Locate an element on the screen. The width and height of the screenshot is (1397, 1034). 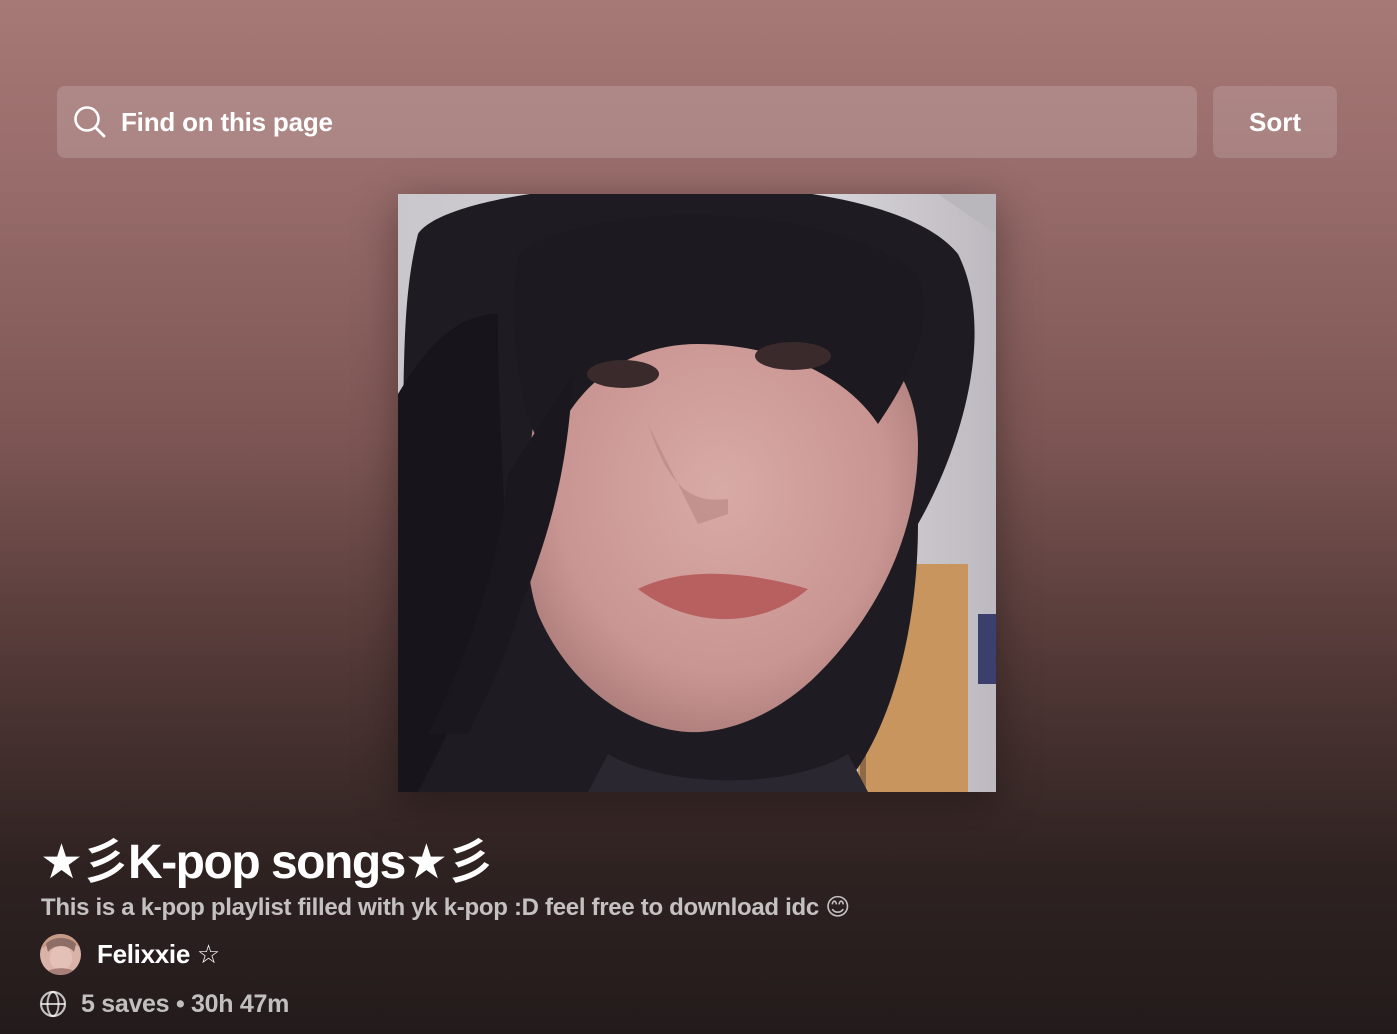
playlist-title: ★彡K-pop songs★彡 is located at coordinates (267, 862).